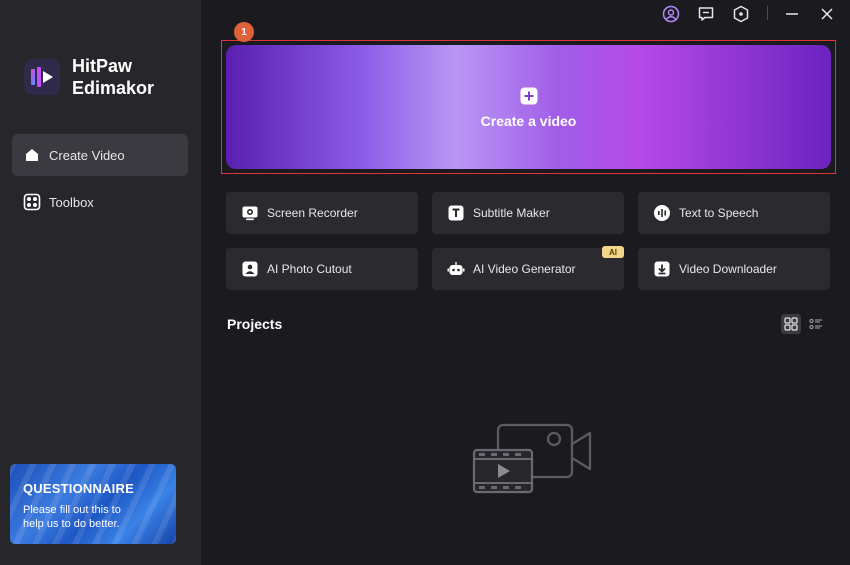 Image resolution: width=850 pixels, height=565 pixels. What do you see at coordinates (719, 213) in the screenshot?
I see `tile-label: Text to Speech` at bounding box center [719, 213].